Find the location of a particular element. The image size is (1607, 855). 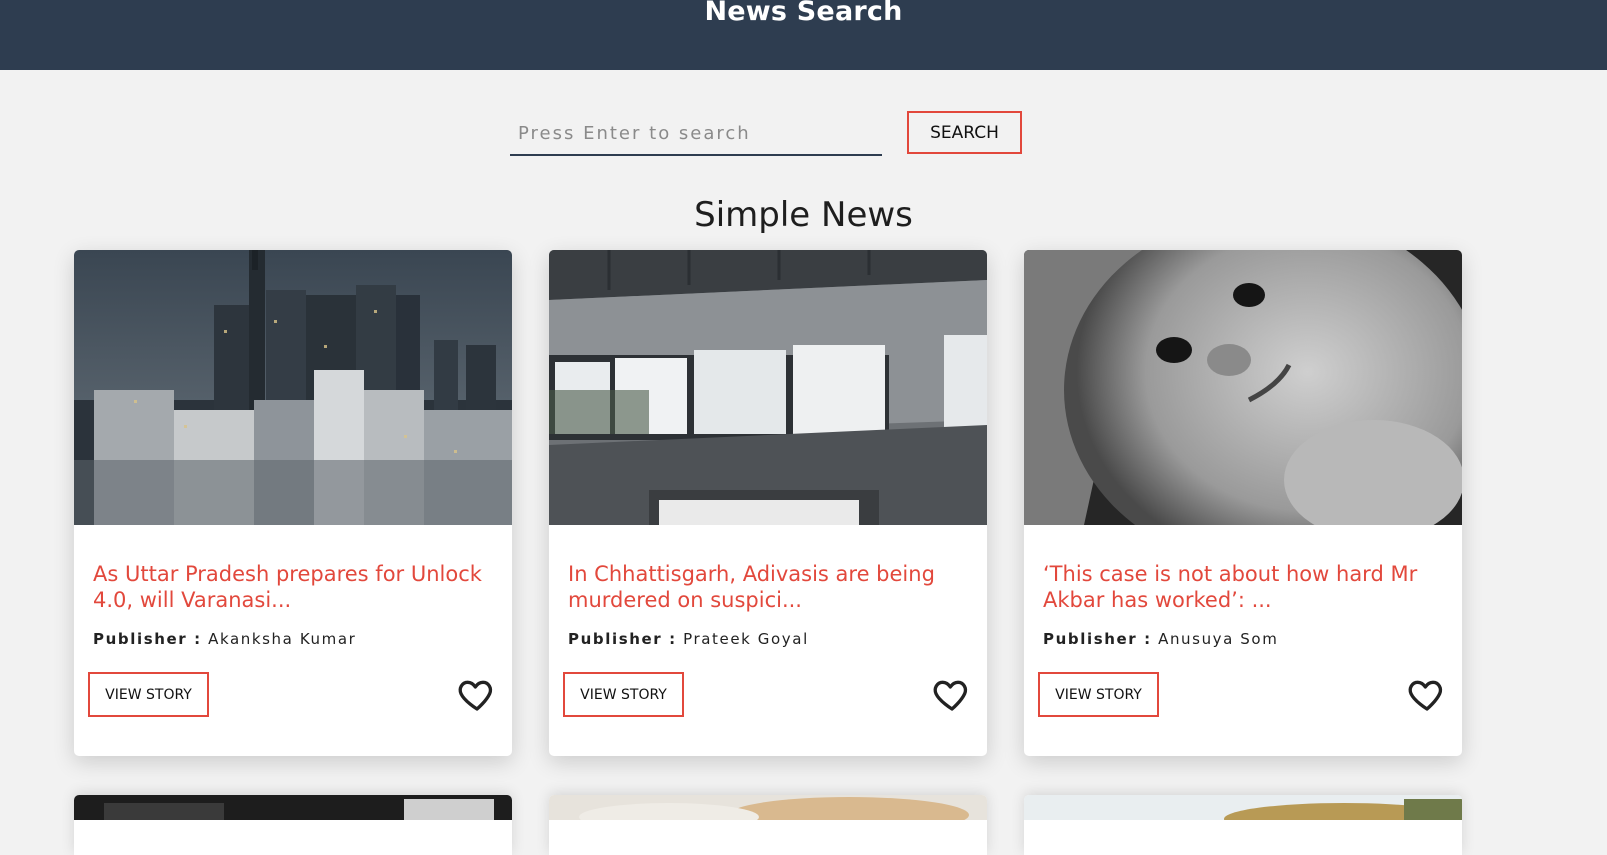

news-image-baby-portrait is located at coordinates (1243, 387).